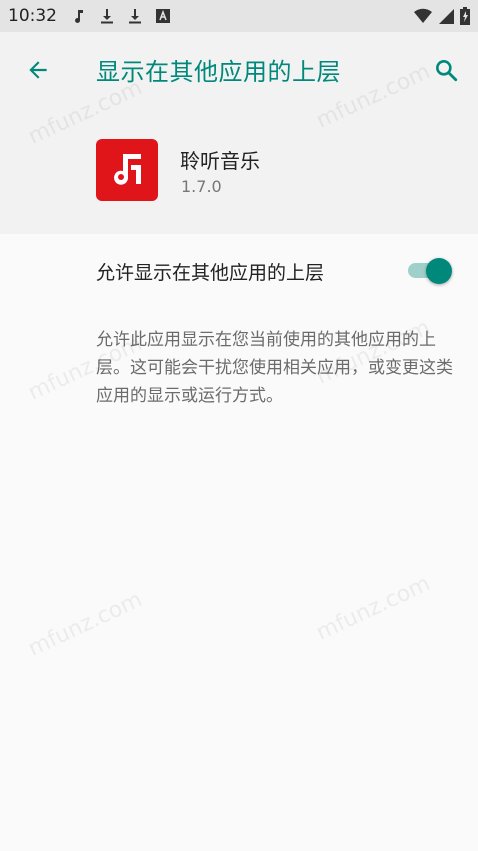 This screenshot has width=478, height=851. I want to click on signal-icon, so click(446, 16).